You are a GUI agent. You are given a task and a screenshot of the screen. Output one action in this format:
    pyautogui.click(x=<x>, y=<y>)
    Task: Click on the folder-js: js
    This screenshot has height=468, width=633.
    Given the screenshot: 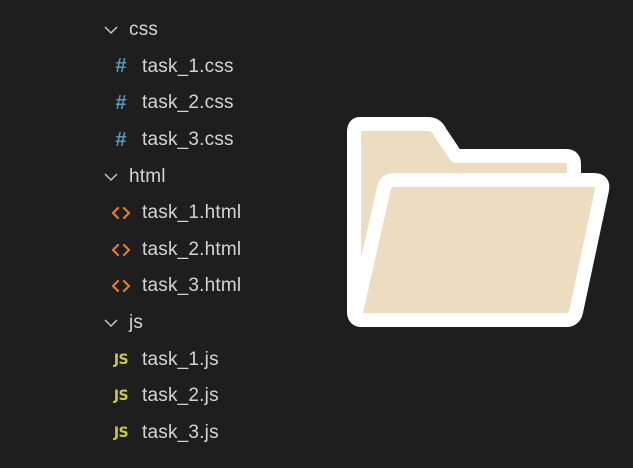 What is the action you would take?
    pyautogui.click(x=165, y=323)
    